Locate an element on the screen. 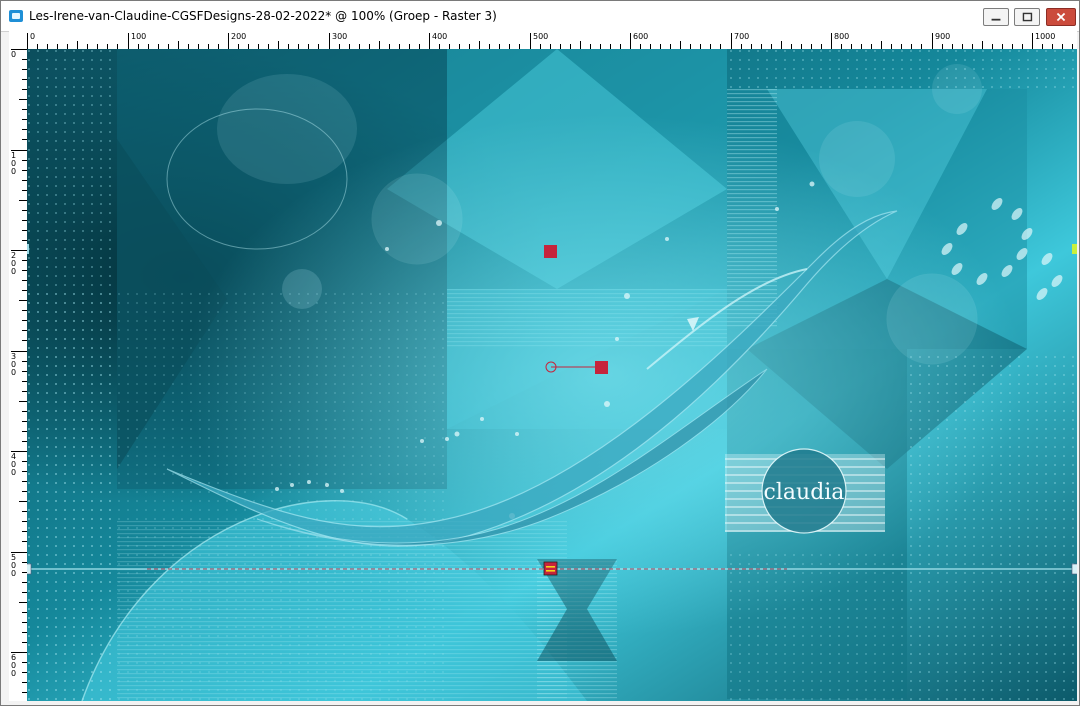 Image resolution: width=1080 pixels, height=706 pixels. restore-button is located at coordinates (1027, 17).